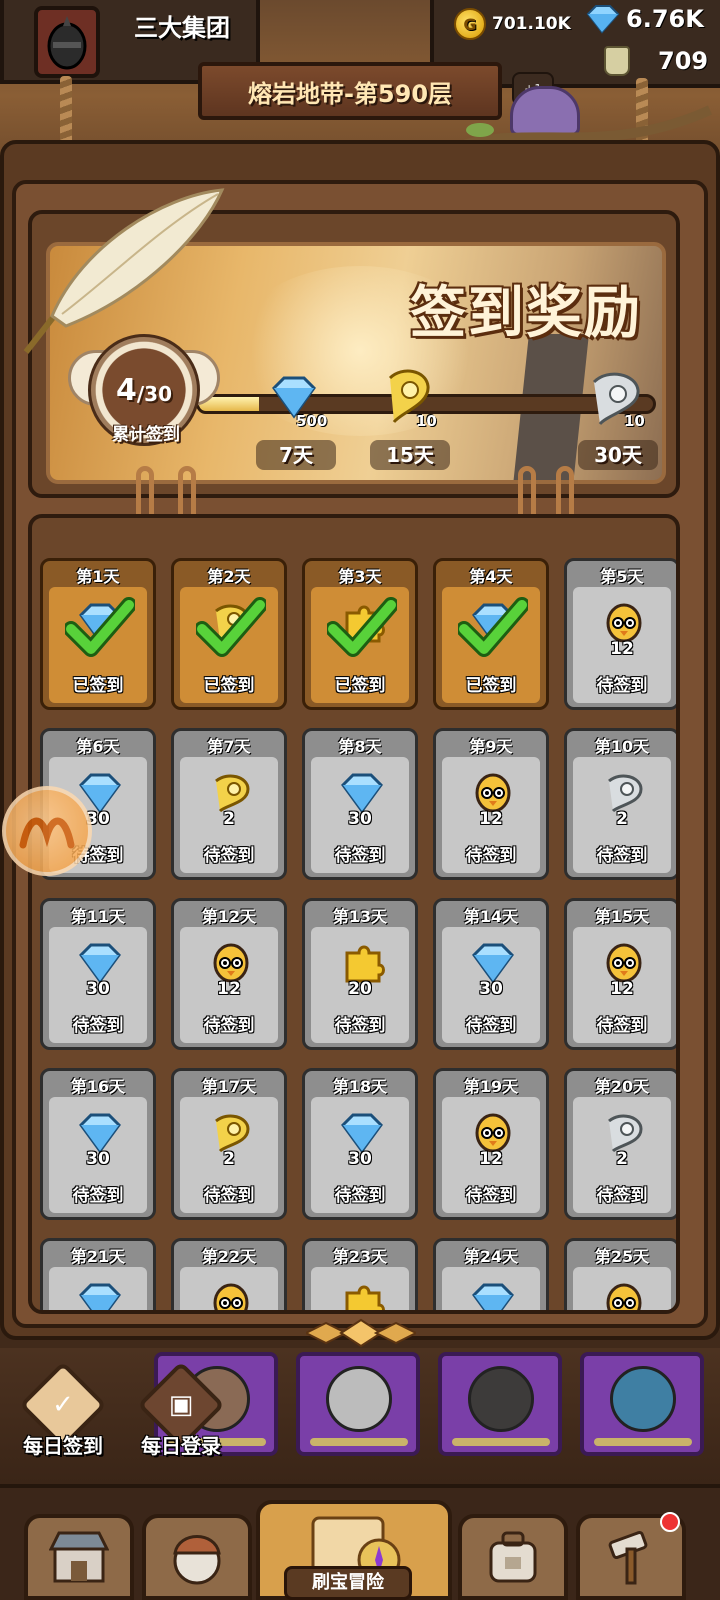 The image size is (720, 1600). I want to click on day-label: 第16天, so click(98, 1086).